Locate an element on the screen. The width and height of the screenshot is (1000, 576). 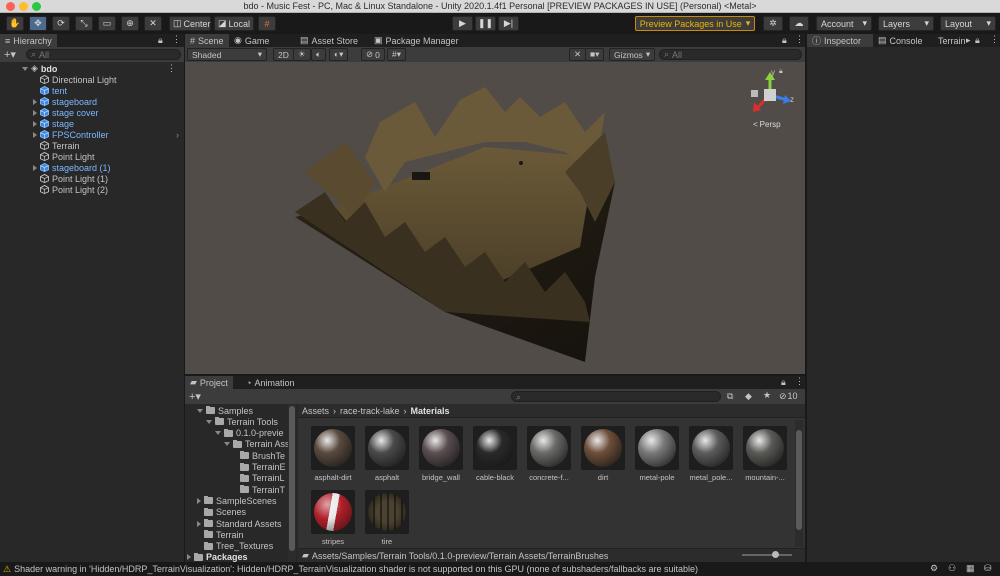
project-folder-item: Packages is located at coordinates (217, 557).